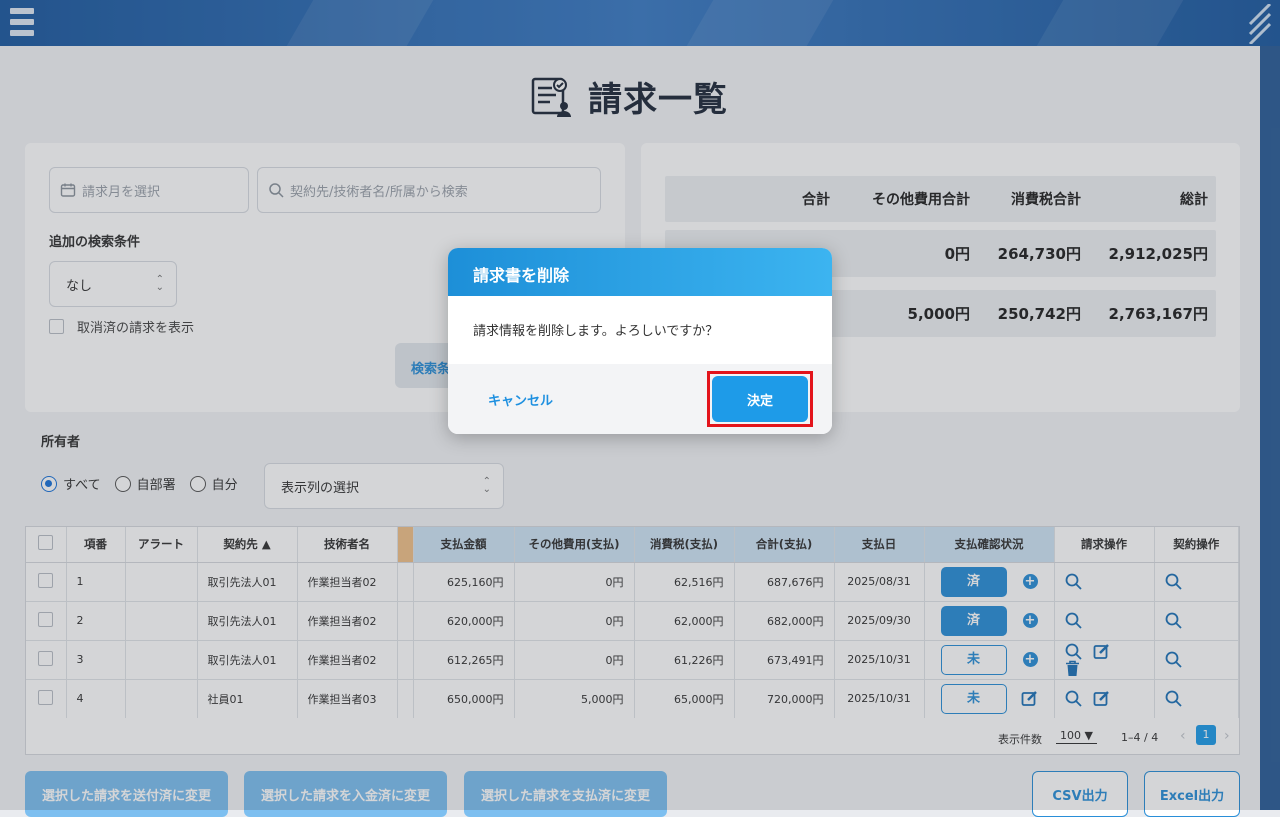 The width and height of the screenshot is (1280, 817). I want to click on dialog-title: 請求書を削除, so click(640, 272).